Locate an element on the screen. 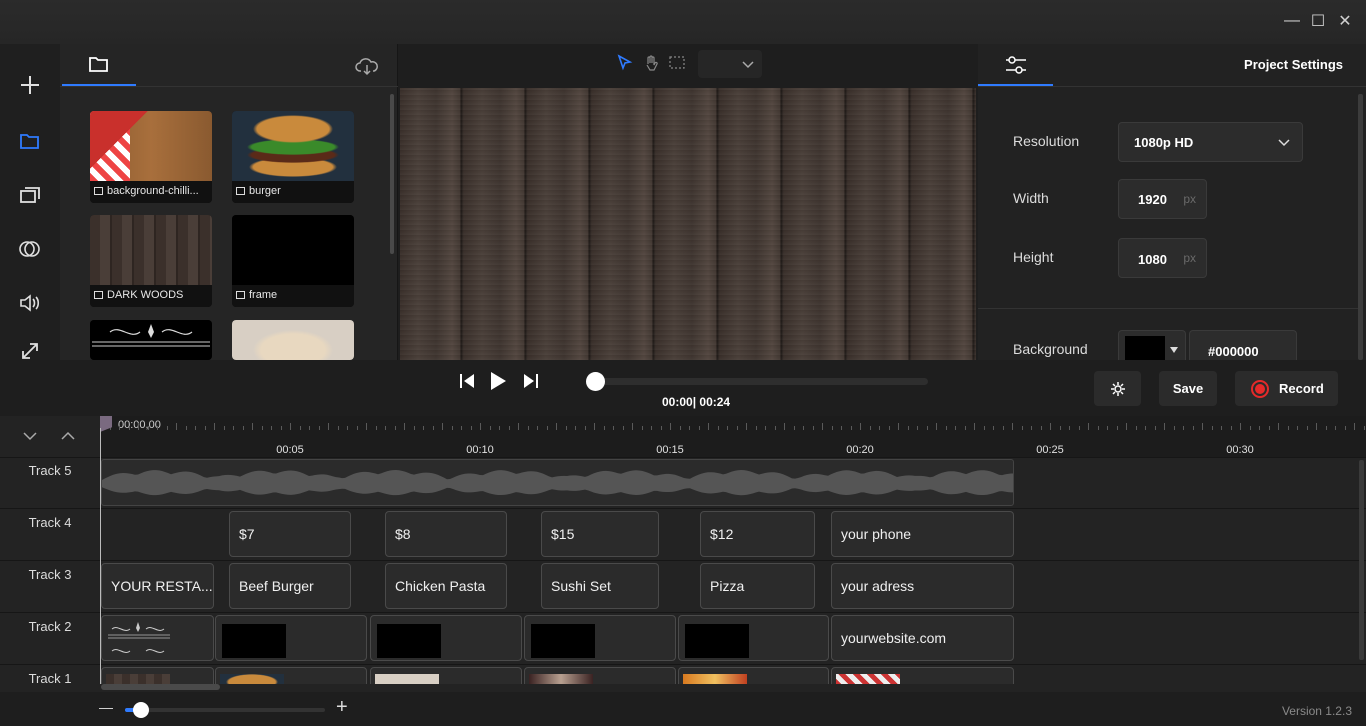 Image resolution: width=1366 pixels, height=726 pixels. time-ruler: 00:00,00 00:05 00:10 00:15 00:20 00:25 00:30 is located at coordinates (733, 436).